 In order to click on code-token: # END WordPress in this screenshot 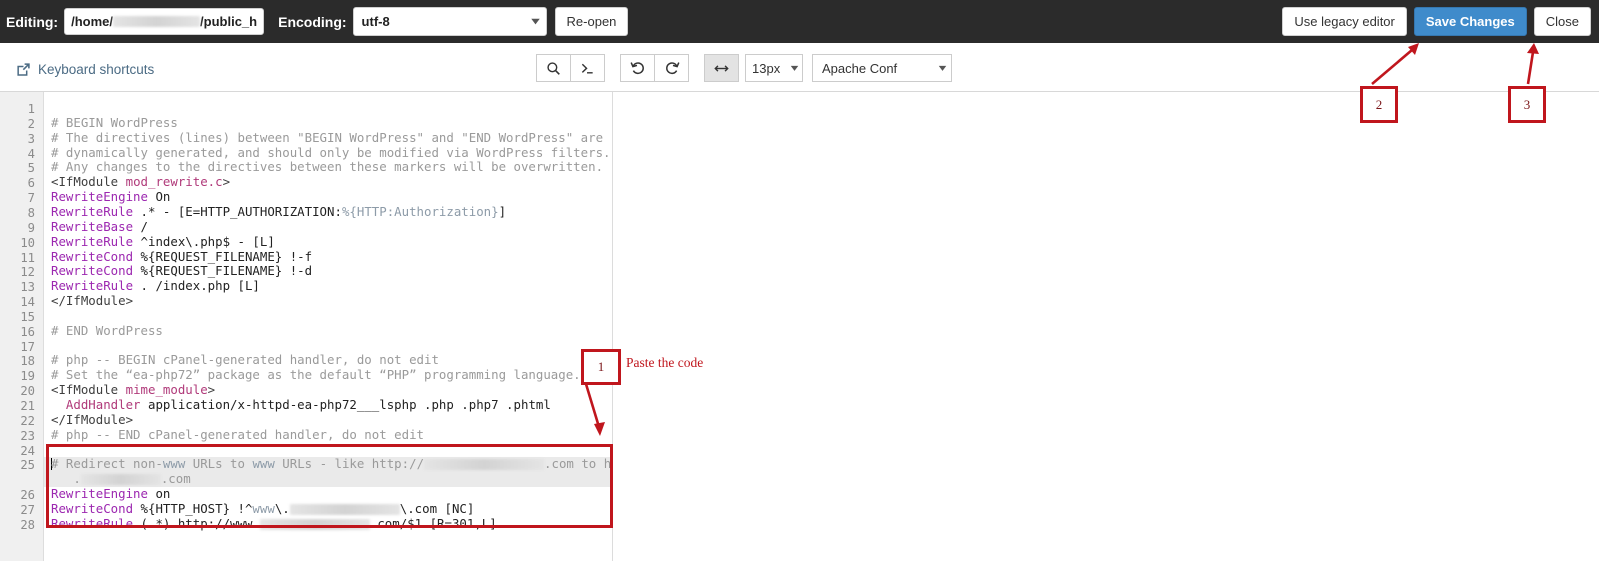, I will do `click(107, 330)`.